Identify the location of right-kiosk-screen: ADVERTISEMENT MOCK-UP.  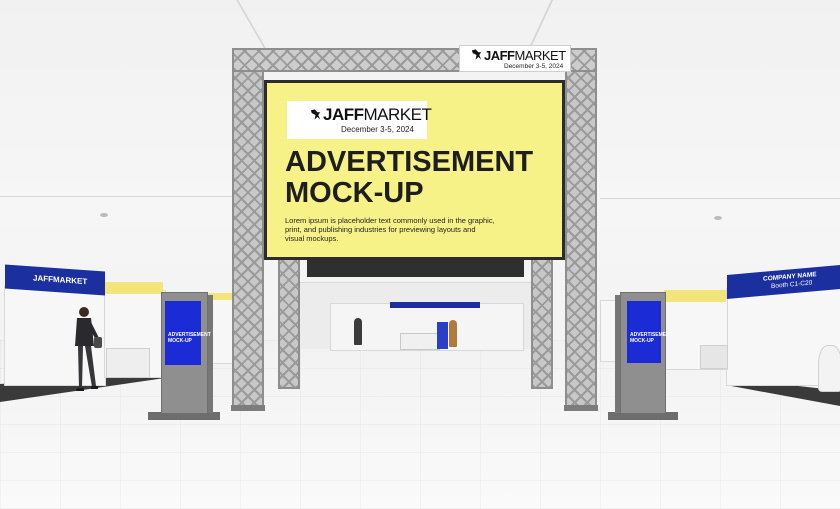
(650, 332).